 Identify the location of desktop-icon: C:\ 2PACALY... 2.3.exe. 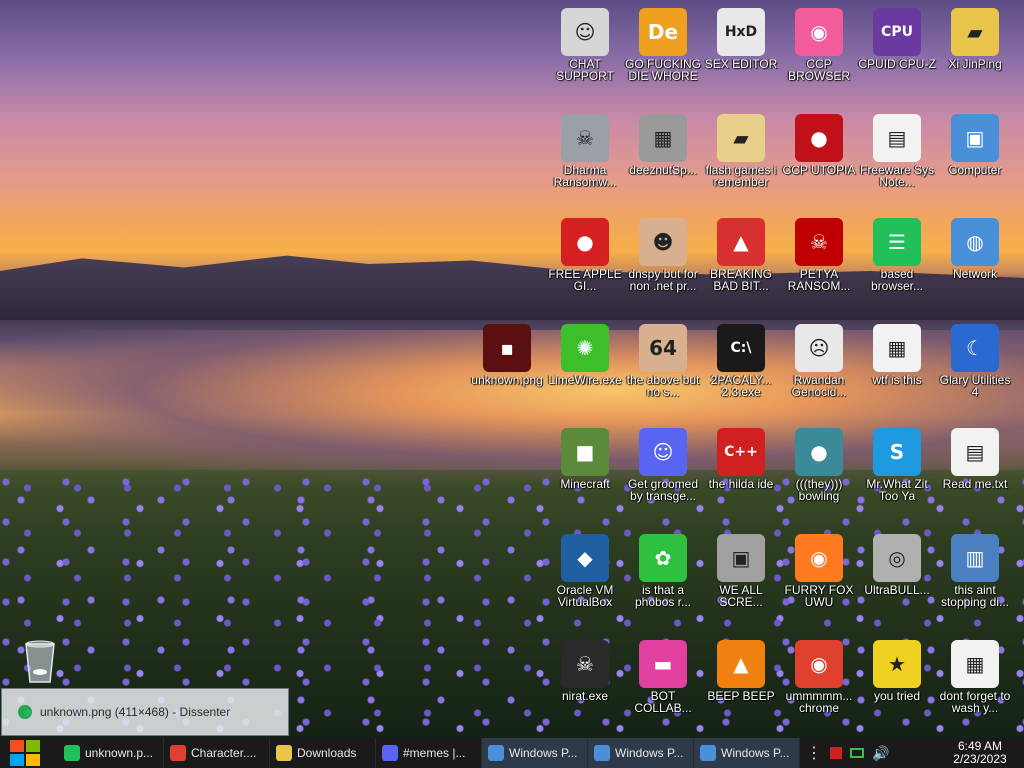
(741, 372).